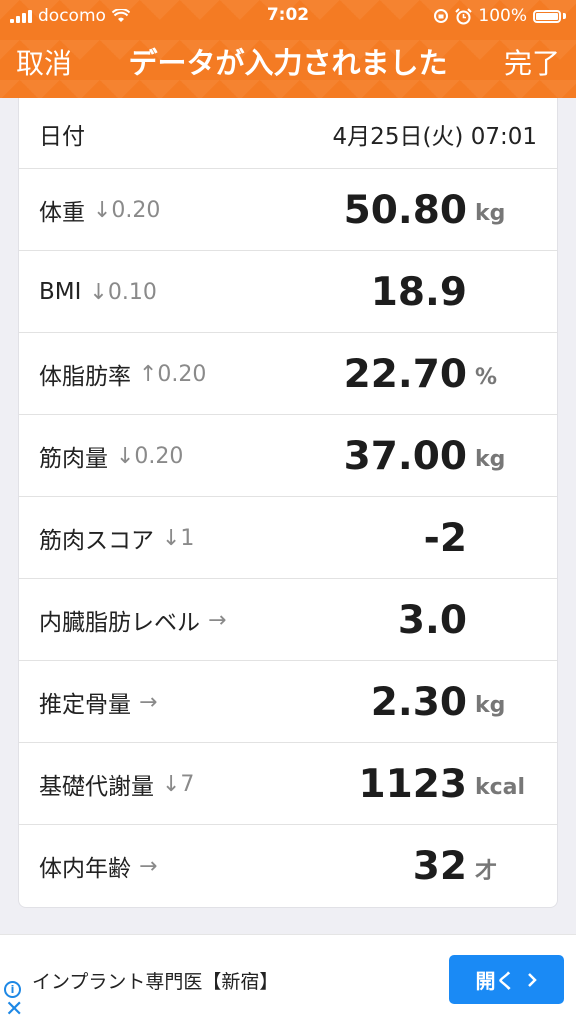 This screenshot has width=576, height=1025. What do you see at coordinates (288, 292) in the screenshot?
I see `row-bmi: BMI ↓0.10 18.9` at bounding box center [288, 292].